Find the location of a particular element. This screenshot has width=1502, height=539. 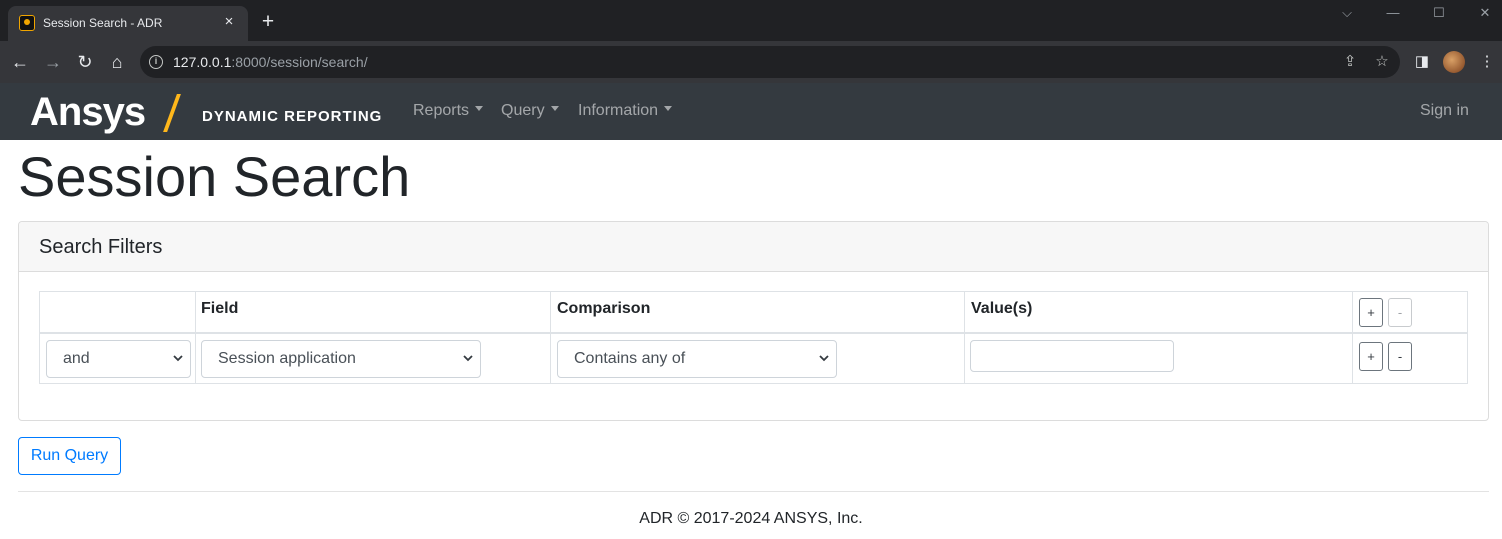

filters-header-row: Field Comparison Value(s) + - is located at coordinates (753, 313).